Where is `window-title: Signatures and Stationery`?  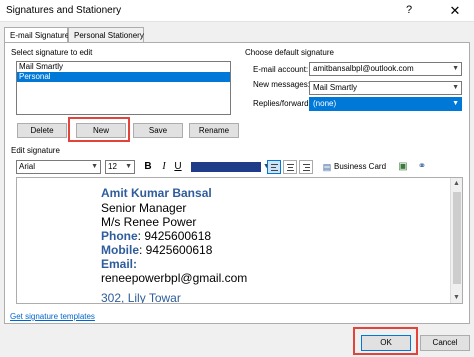
window-title: Signatures and Stationery is located at coordinates (64, 10).